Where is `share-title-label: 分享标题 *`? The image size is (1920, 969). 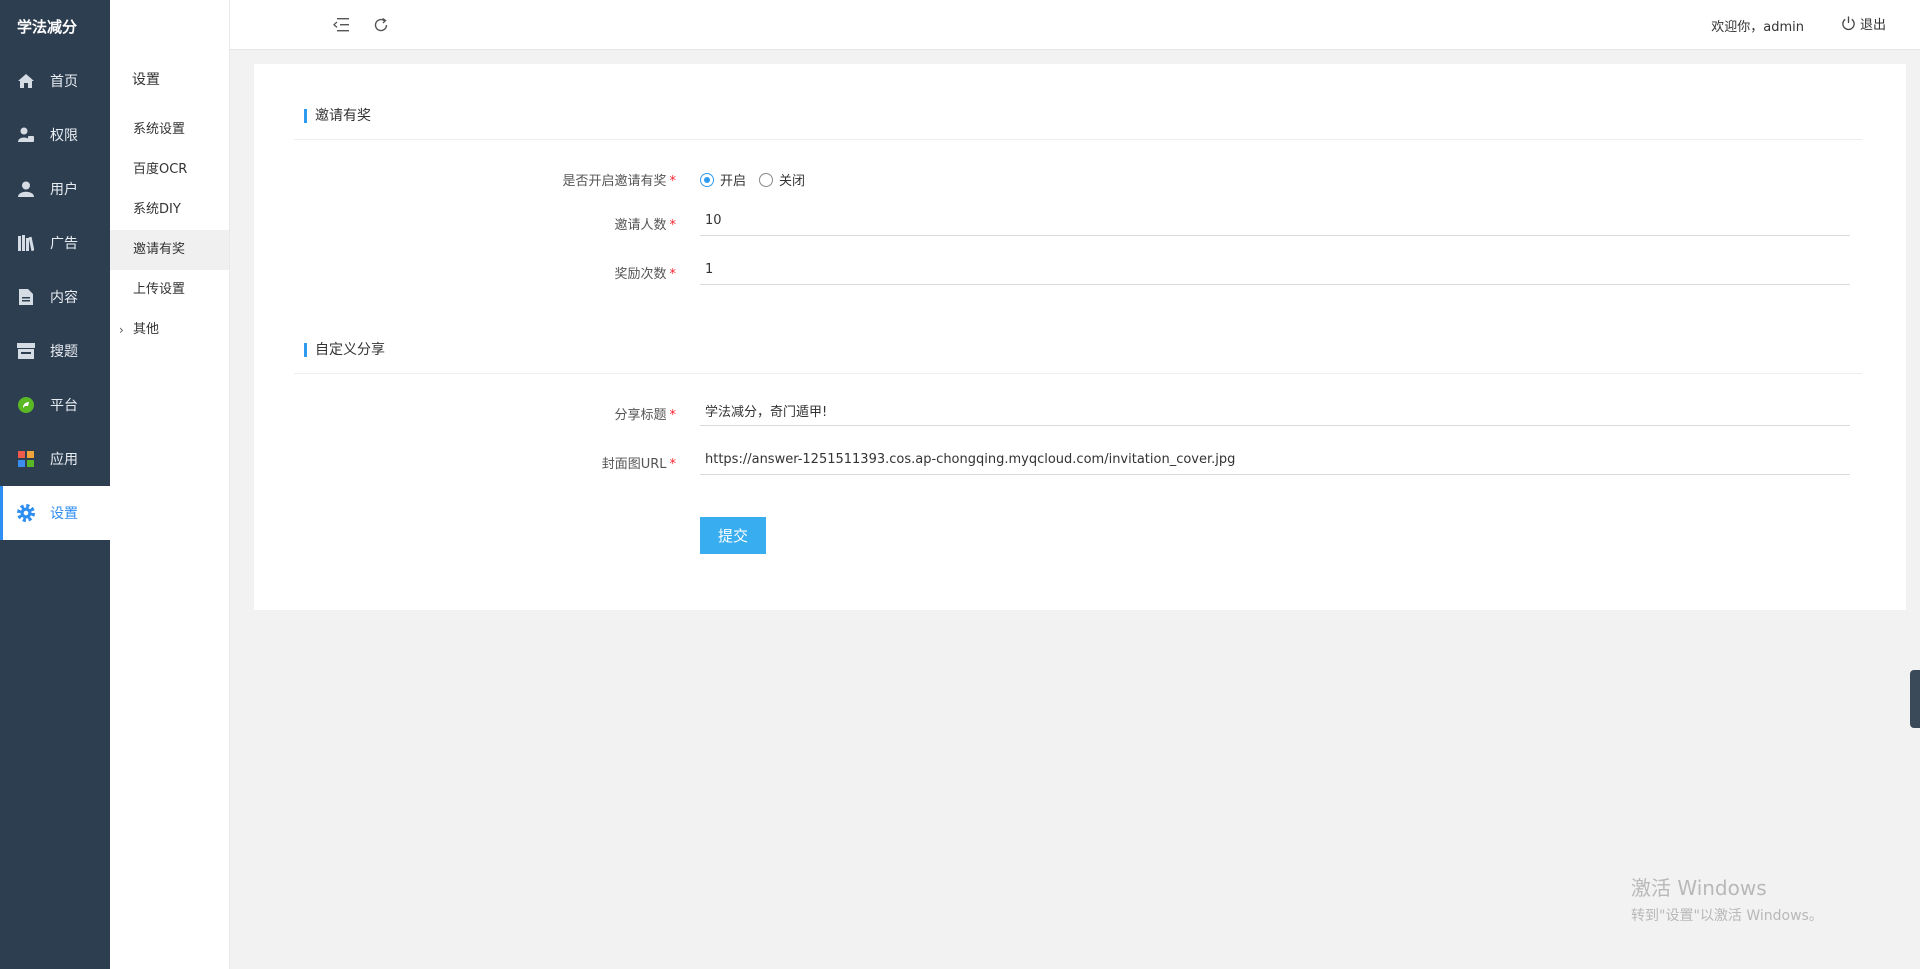 share-title-label: 分享标题 * is located at coordinates (570, 413).